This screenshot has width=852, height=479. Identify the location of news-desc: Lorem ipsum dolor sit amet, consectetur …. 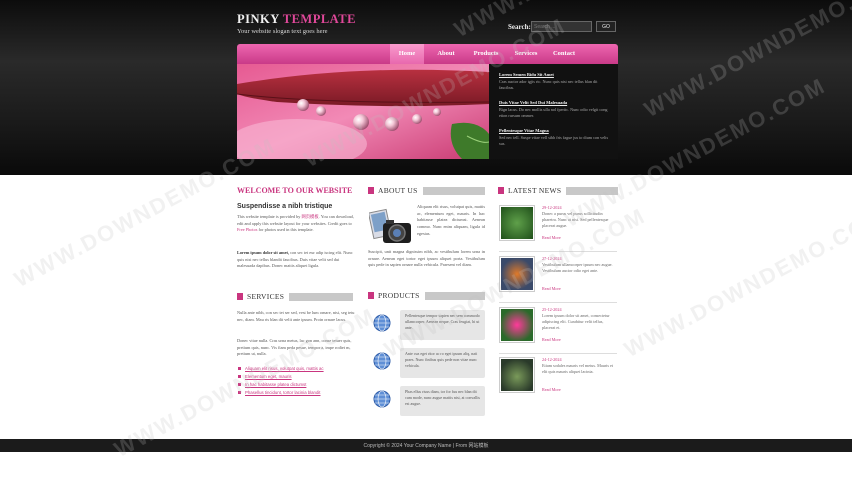
(576, 322).